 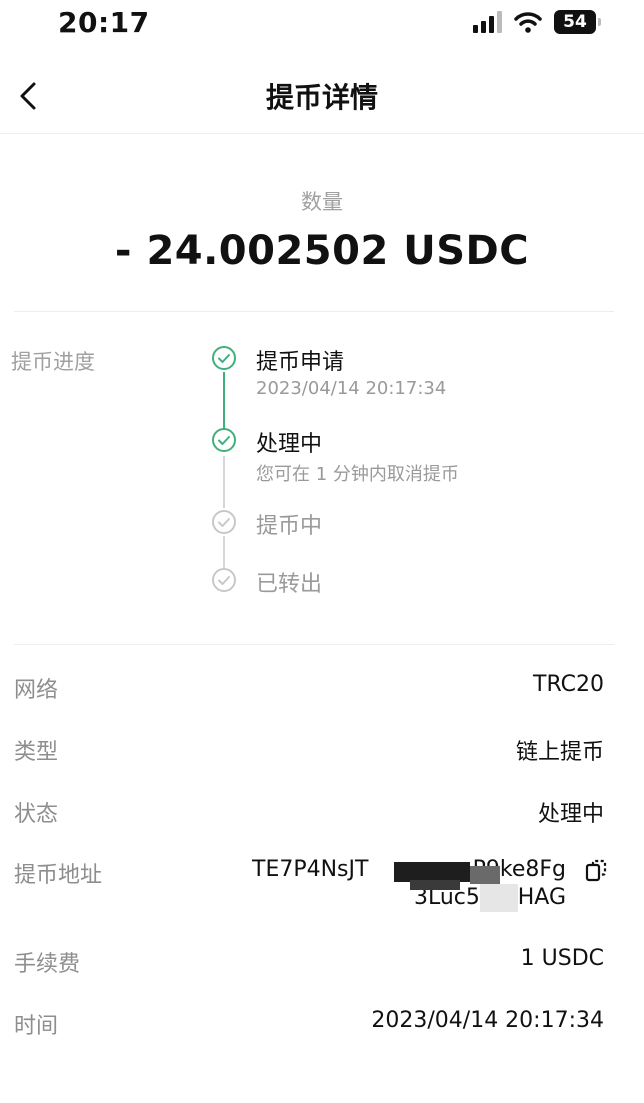 I want to click on page-title: 提币详情, so click(x=321, y=97).